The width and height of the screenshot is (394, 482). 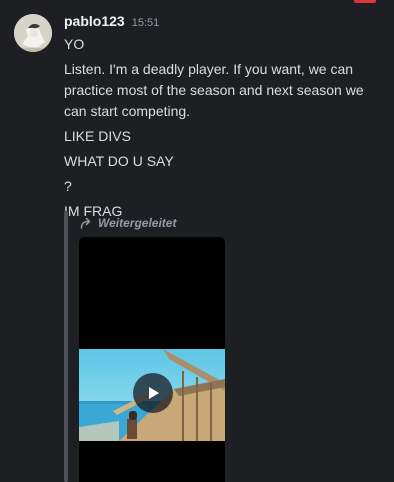 I want to click on forwarded-bar, so click(x=66, y=346).